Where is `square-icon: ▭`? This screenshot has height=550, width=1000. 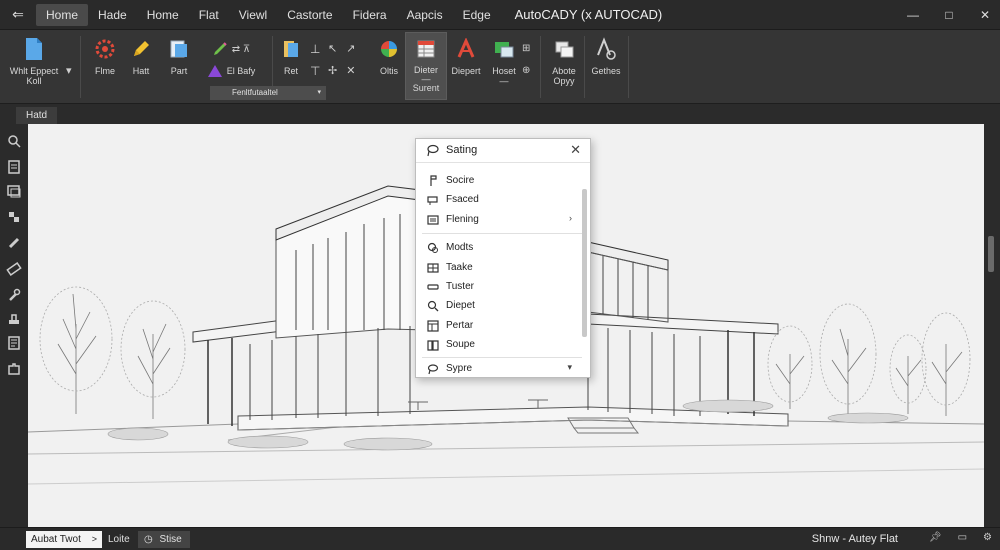 square-icon: ▭ is located at coordinates (962, 537).